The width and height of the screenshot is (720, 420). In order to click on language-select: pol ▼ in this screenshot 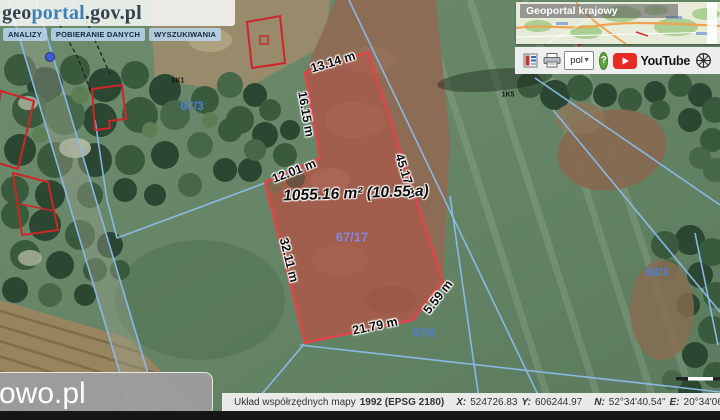, I will do `click(579, 60)`.